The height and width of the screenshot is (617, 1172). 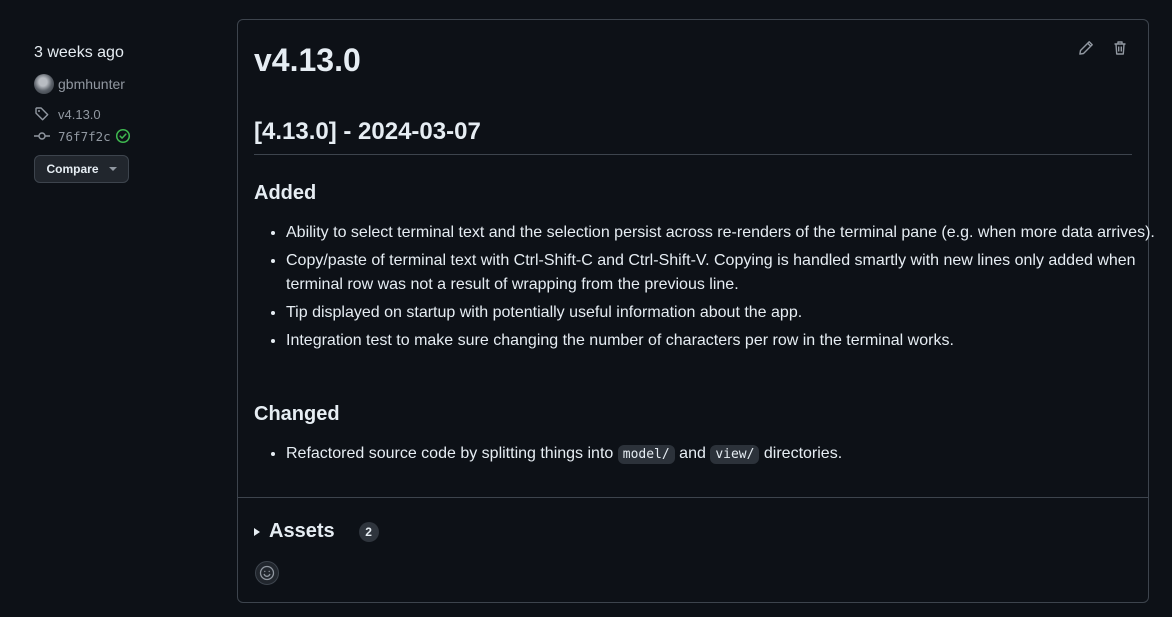 I want to click on avatar, so click(x=44, y=84).